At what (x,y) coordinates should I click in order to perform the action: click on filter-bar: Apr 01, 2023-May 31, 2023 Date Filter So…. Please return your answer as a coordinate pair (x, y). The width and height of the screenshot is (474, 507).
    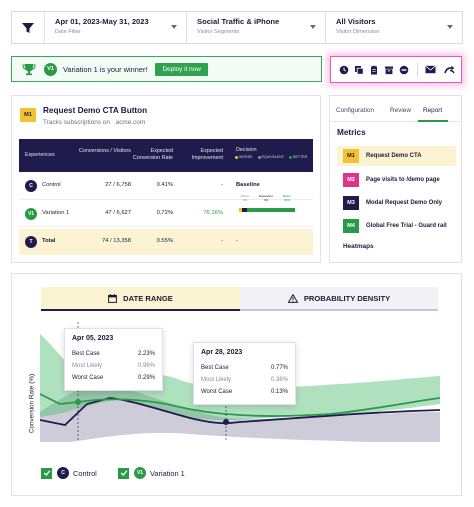
    Looking at the image, I should click on (237, 27).